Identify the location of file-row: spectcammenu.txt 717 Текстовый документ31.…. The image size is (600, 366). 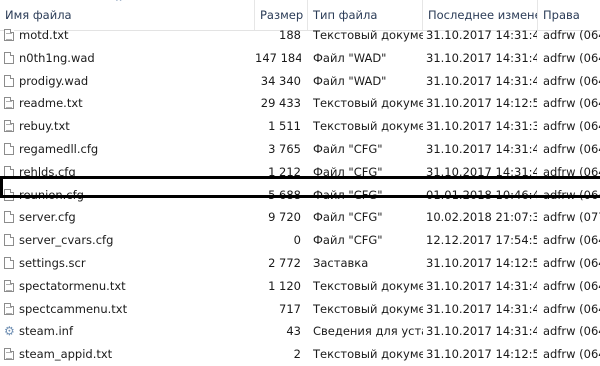
(300, 309).